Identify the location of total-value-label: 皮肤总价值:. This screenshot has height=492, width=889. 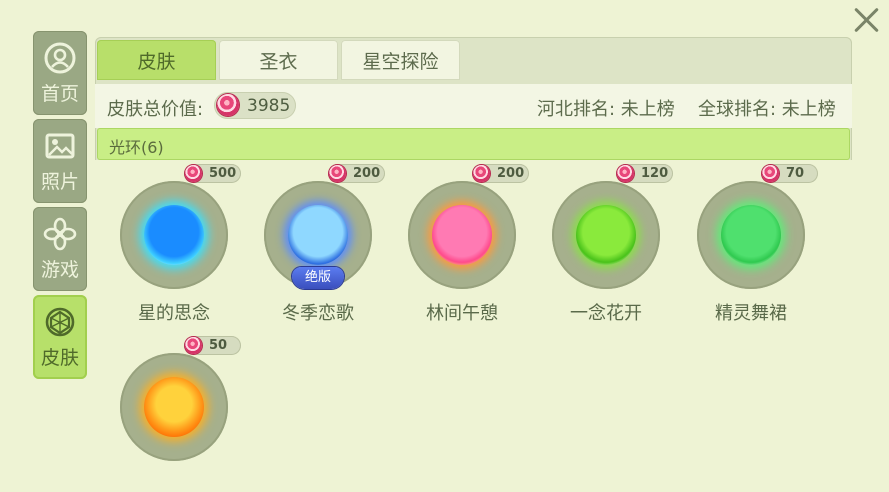
(155, 109).